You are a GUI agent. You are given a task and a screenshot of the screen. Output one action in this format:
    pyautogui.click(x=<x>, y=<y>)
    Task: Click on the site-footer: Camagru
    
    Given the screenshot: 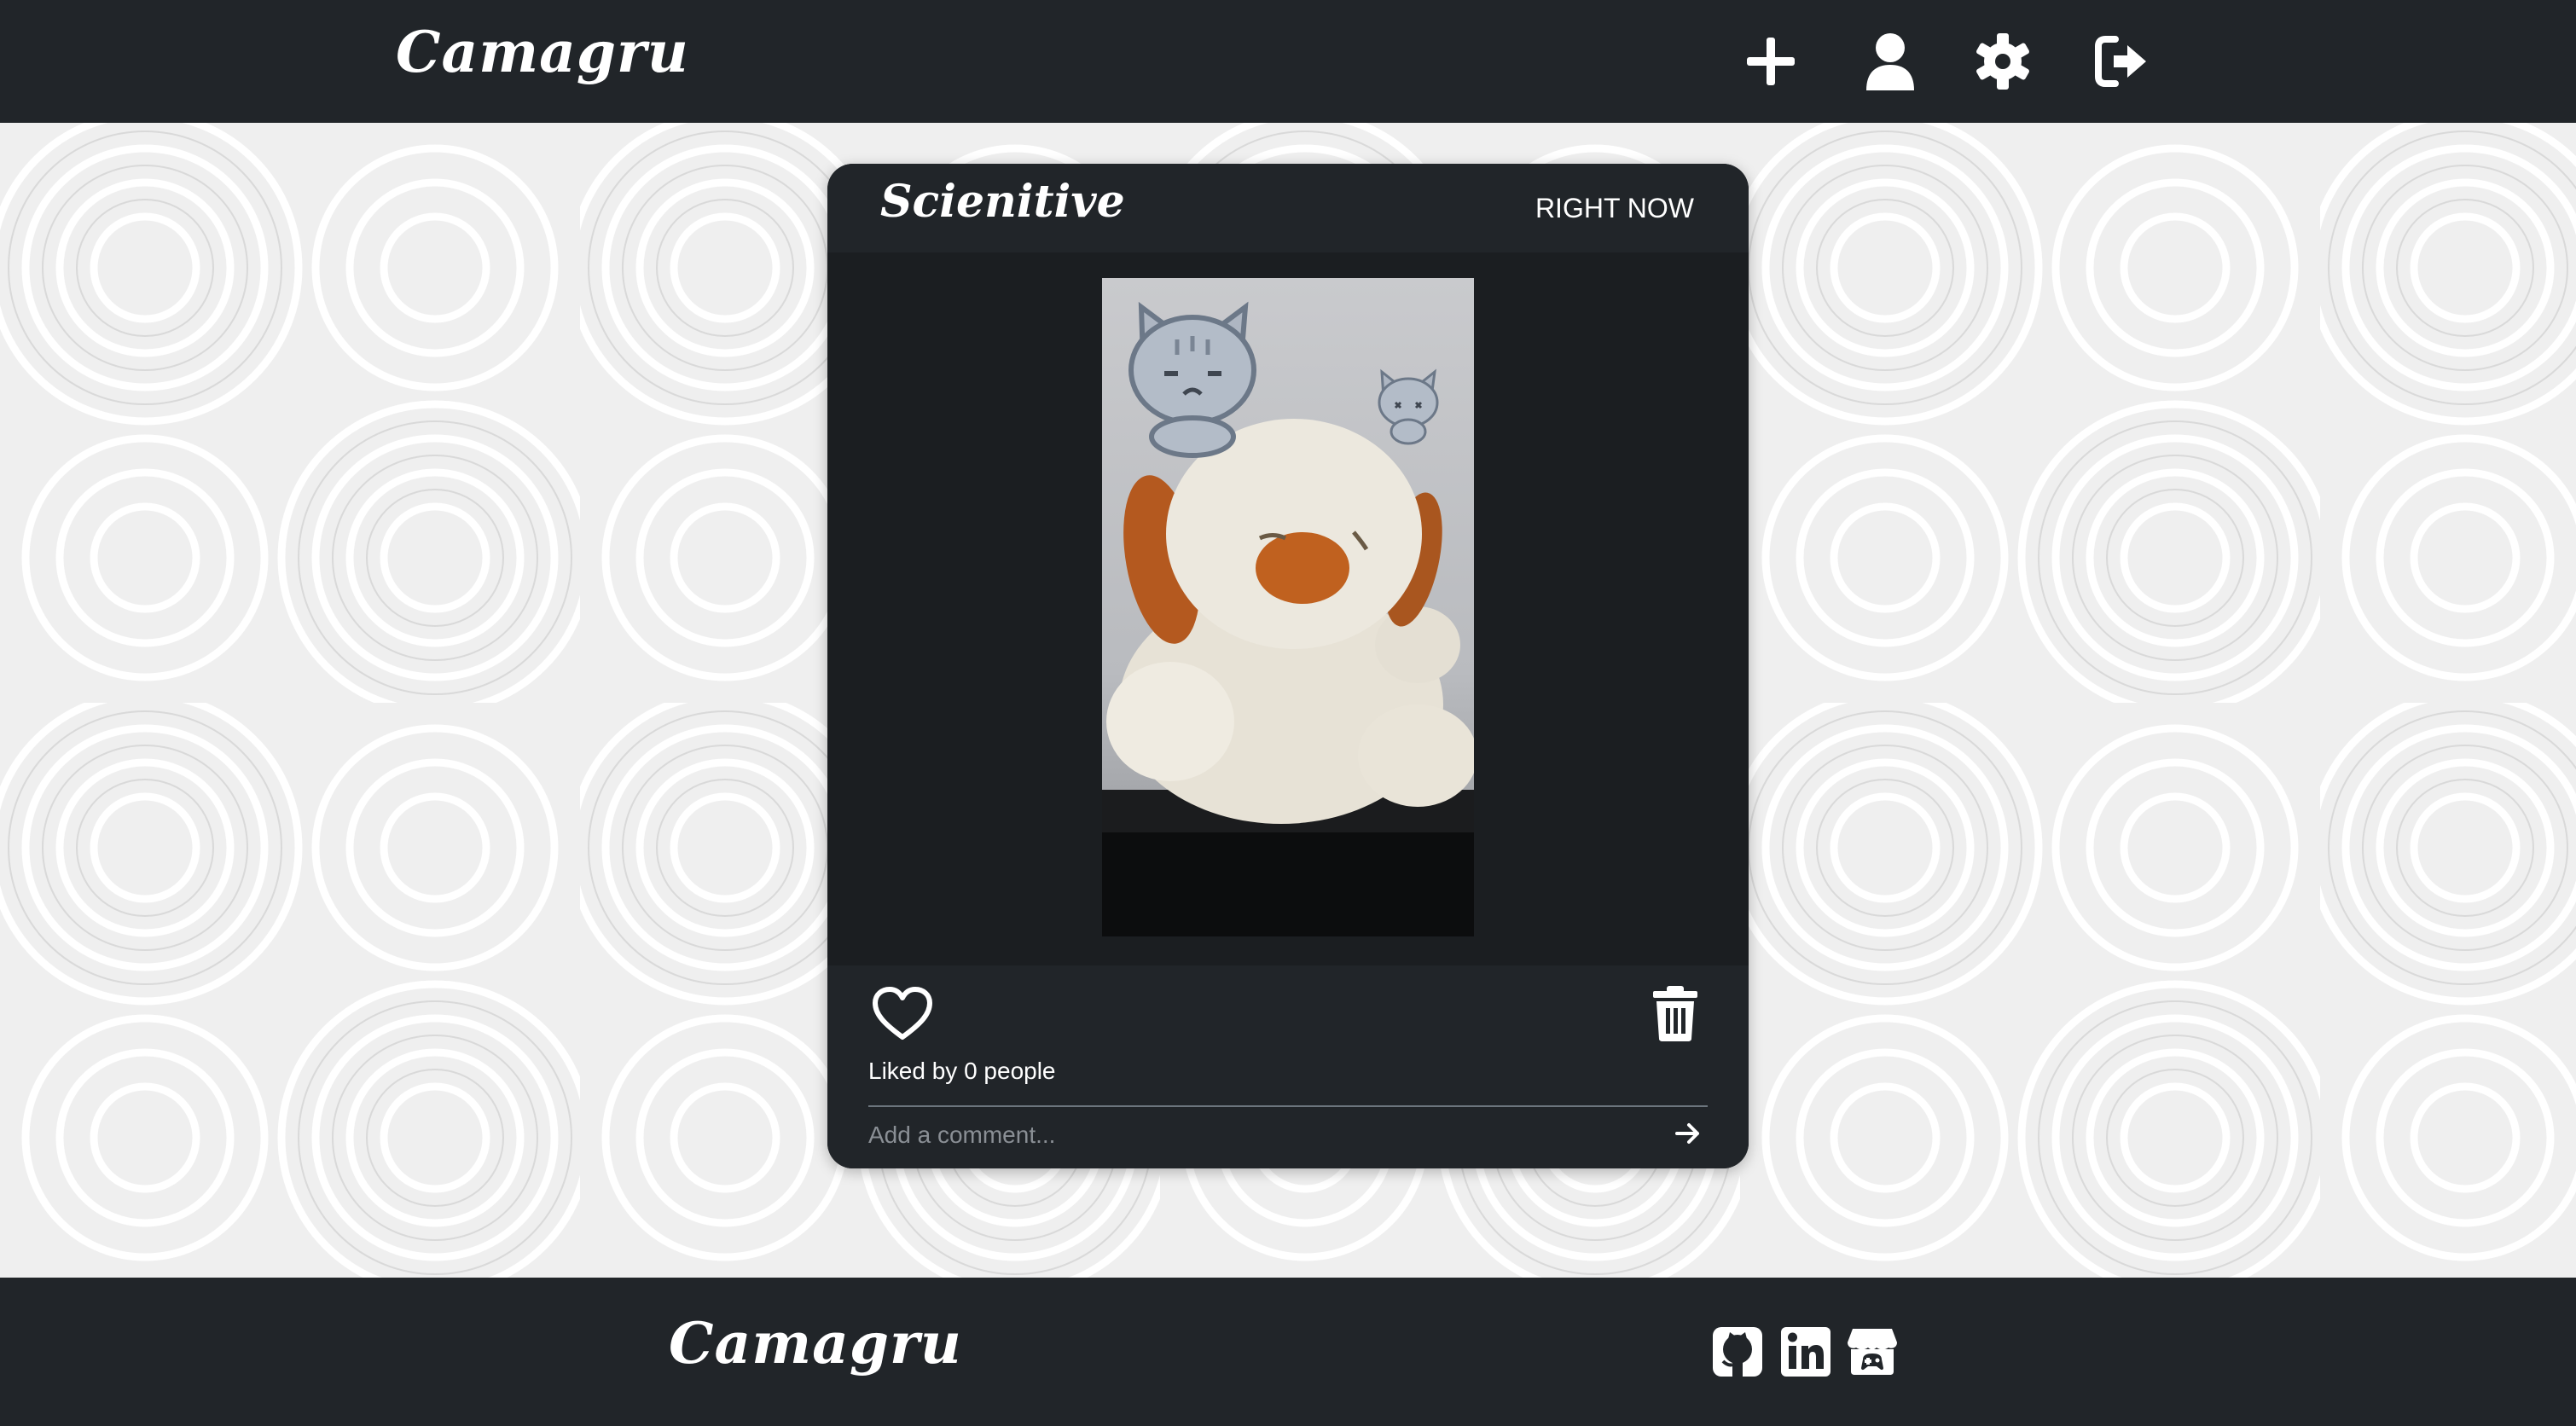 What is the action you would take?
    pyautogui.click(x=1288, y=1352)
    